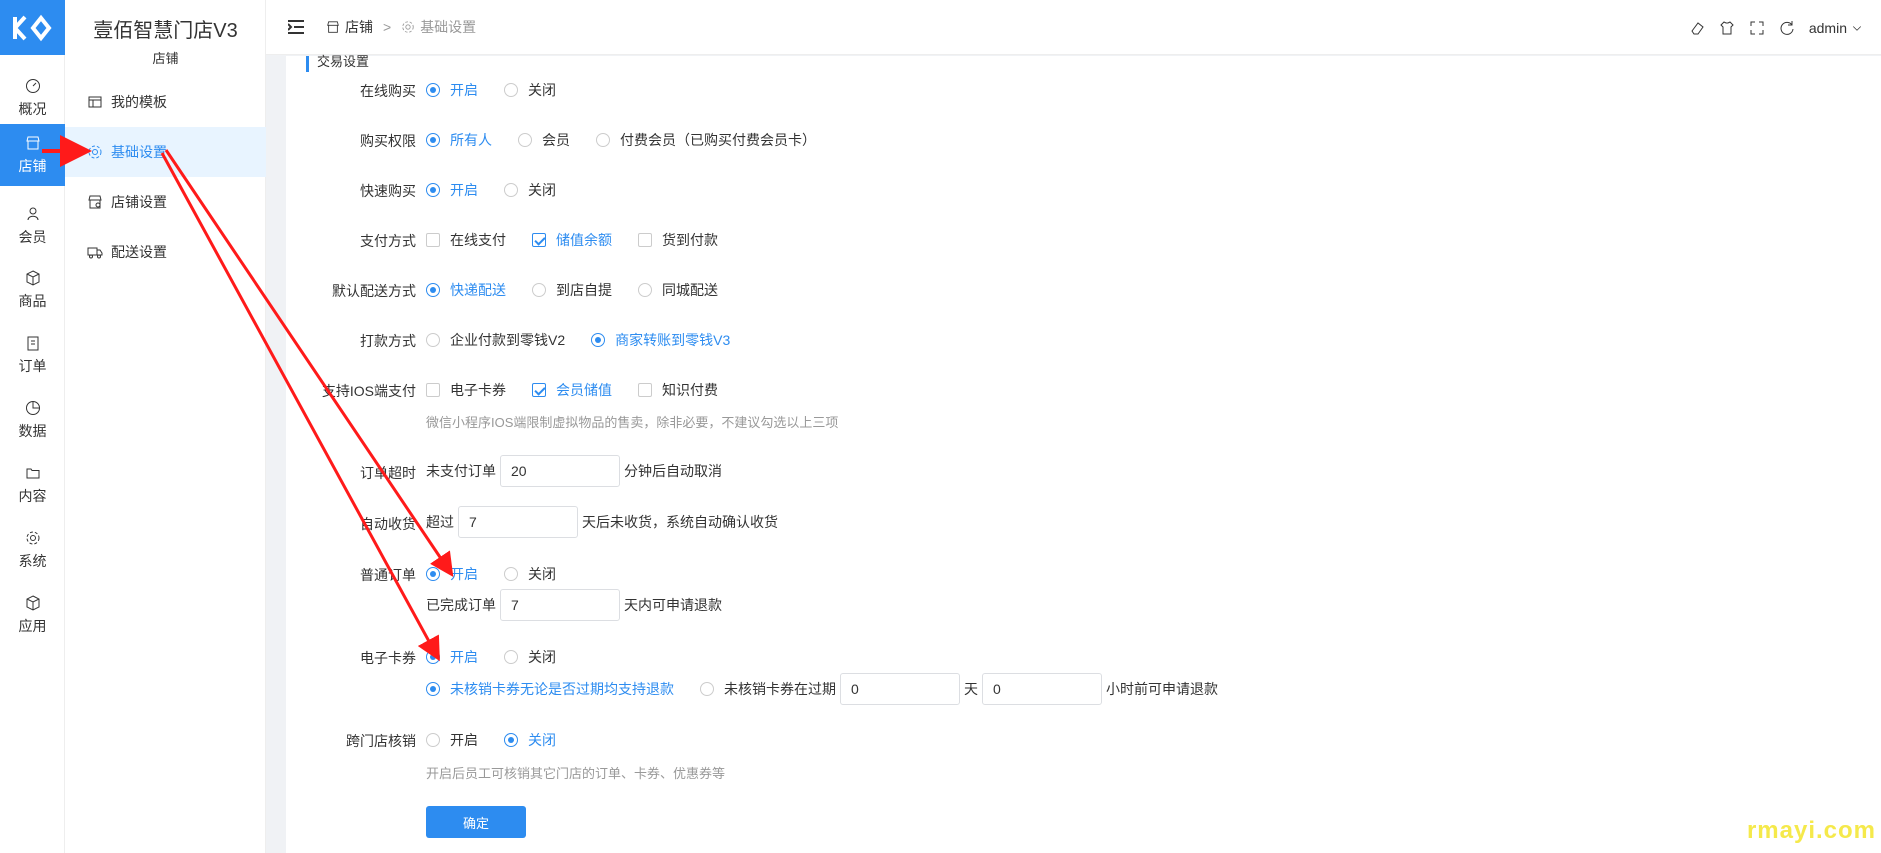 This screenshot has width=1881, height=853. What do you see at coordinates (1757, 28) in the screenshot?
I see `fullscreen-icon` at bounding box center [1757, 28].